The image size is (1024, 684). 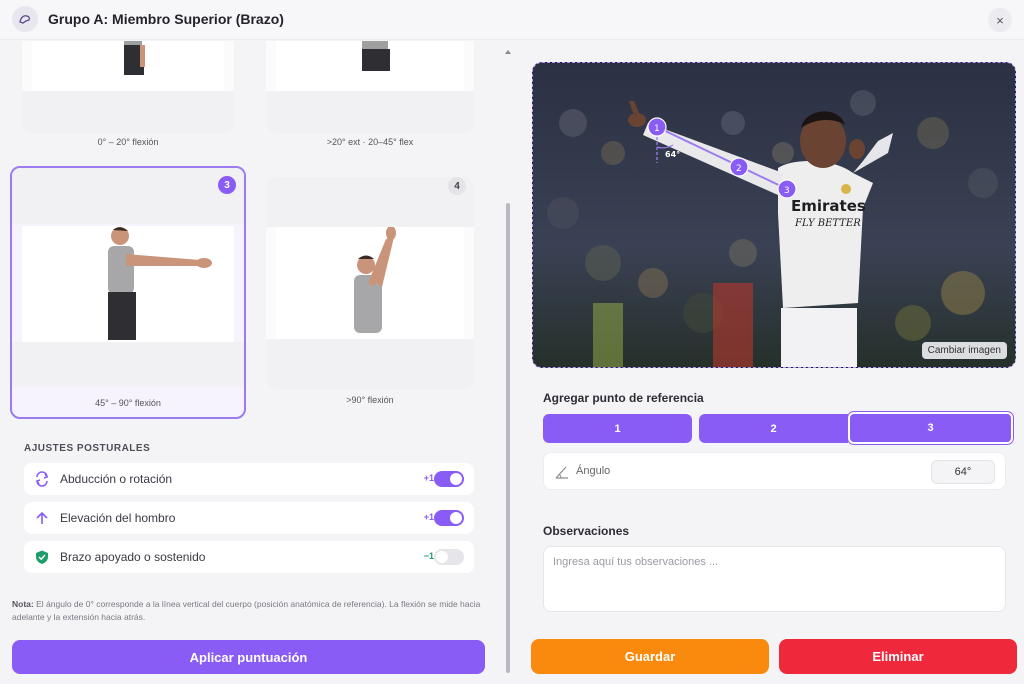 I want to click on card-caption-1: 0° – 20° flexión, so click(x=128, y=142).